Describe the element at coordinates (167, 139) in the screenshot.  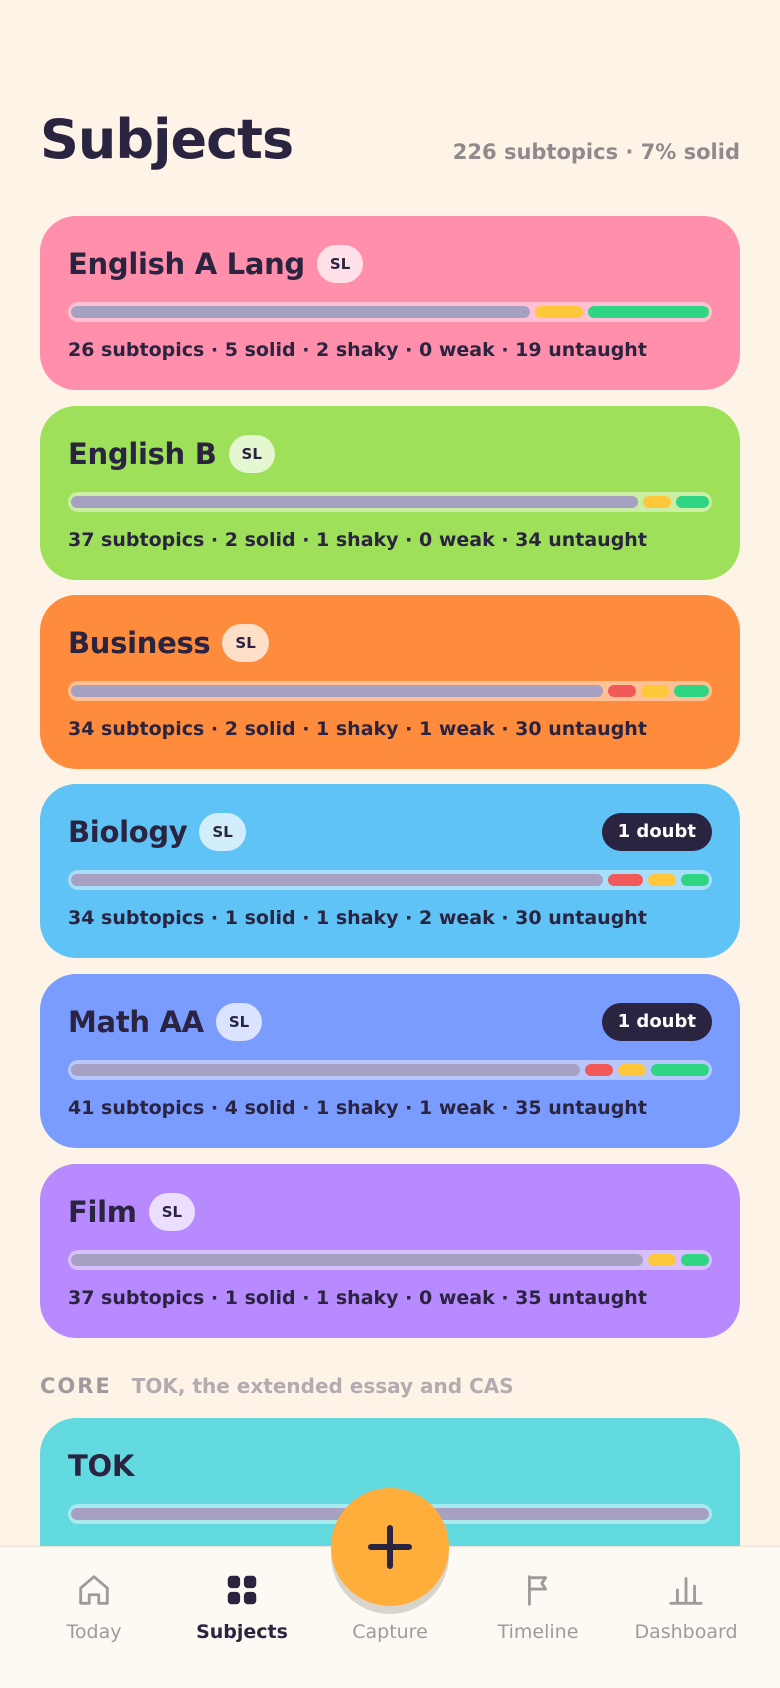
I see `page-title: Subjects` at that location.